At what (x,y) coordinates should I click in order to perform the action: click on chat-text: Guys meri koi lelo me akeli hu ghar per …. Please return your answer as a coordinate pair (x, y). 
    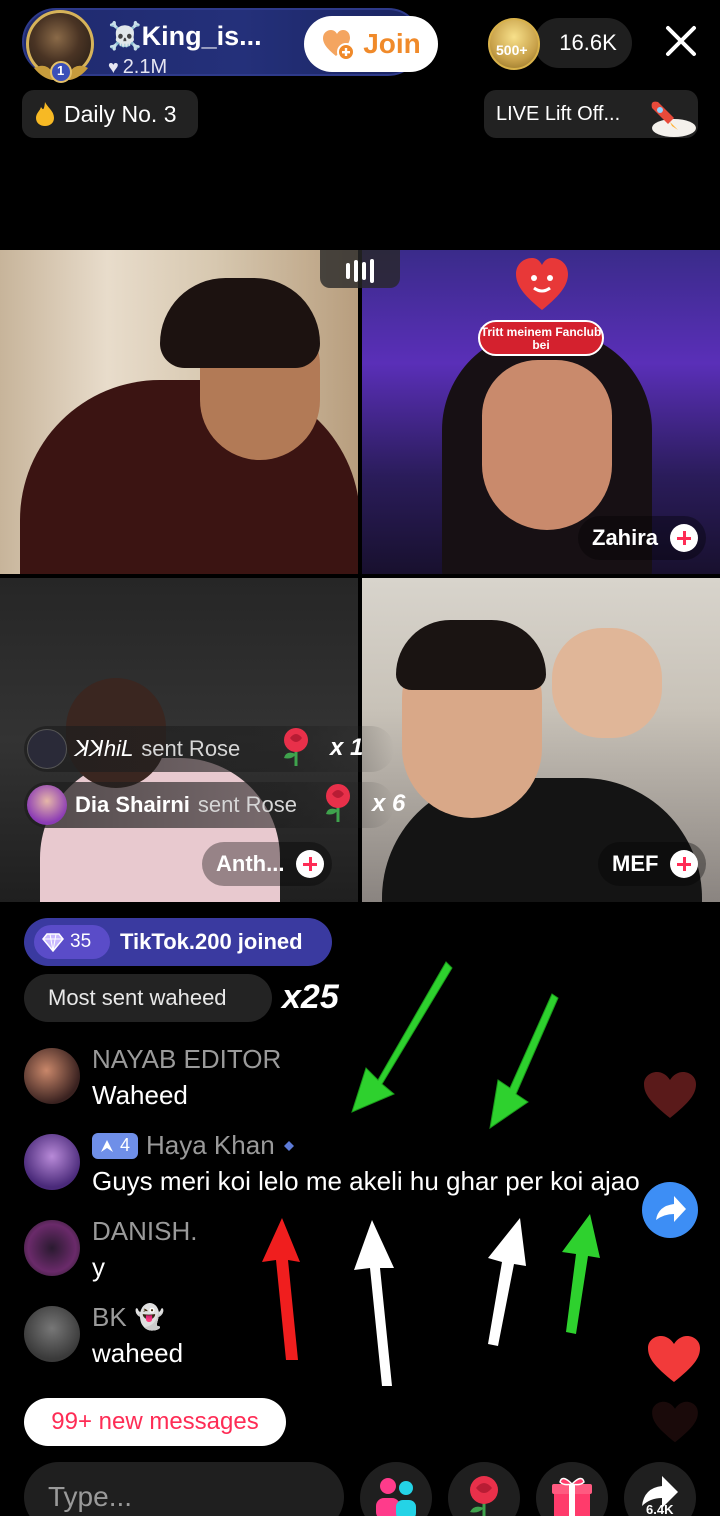
    Looking at the image, I should click on (366, 1181).